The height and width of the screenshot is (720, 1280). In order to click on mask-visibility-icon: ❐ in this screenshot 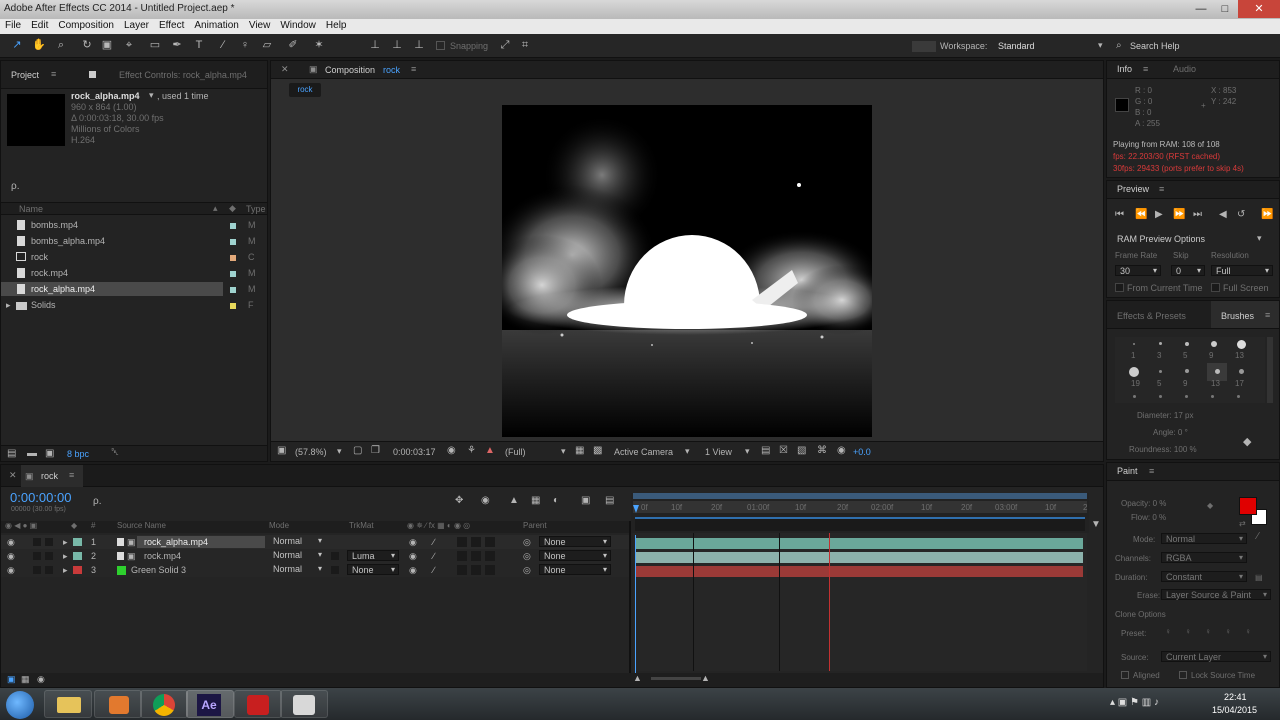, I will do `click(375, 450)`.